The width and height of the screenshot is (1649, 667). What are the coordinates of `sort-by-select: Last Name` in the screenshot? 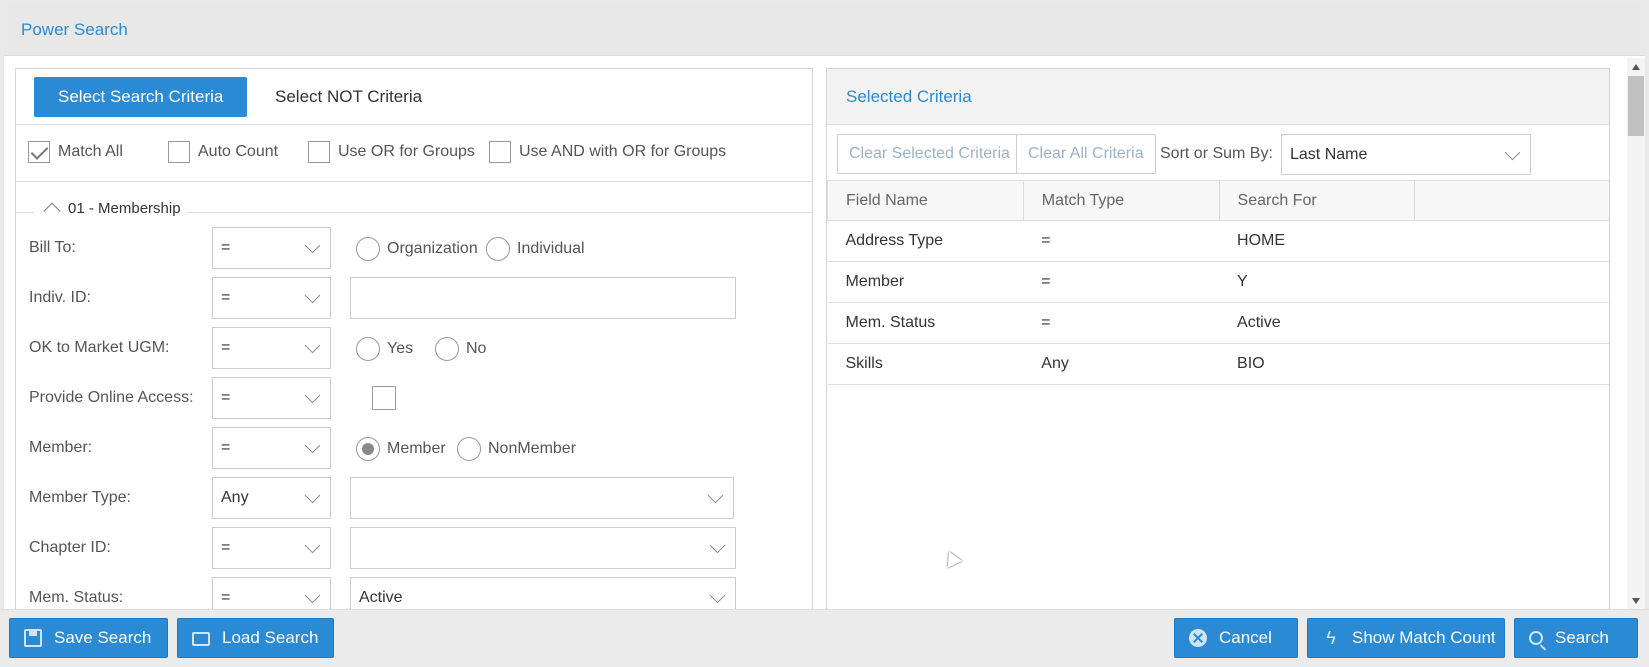 It's located at (1406, 154).